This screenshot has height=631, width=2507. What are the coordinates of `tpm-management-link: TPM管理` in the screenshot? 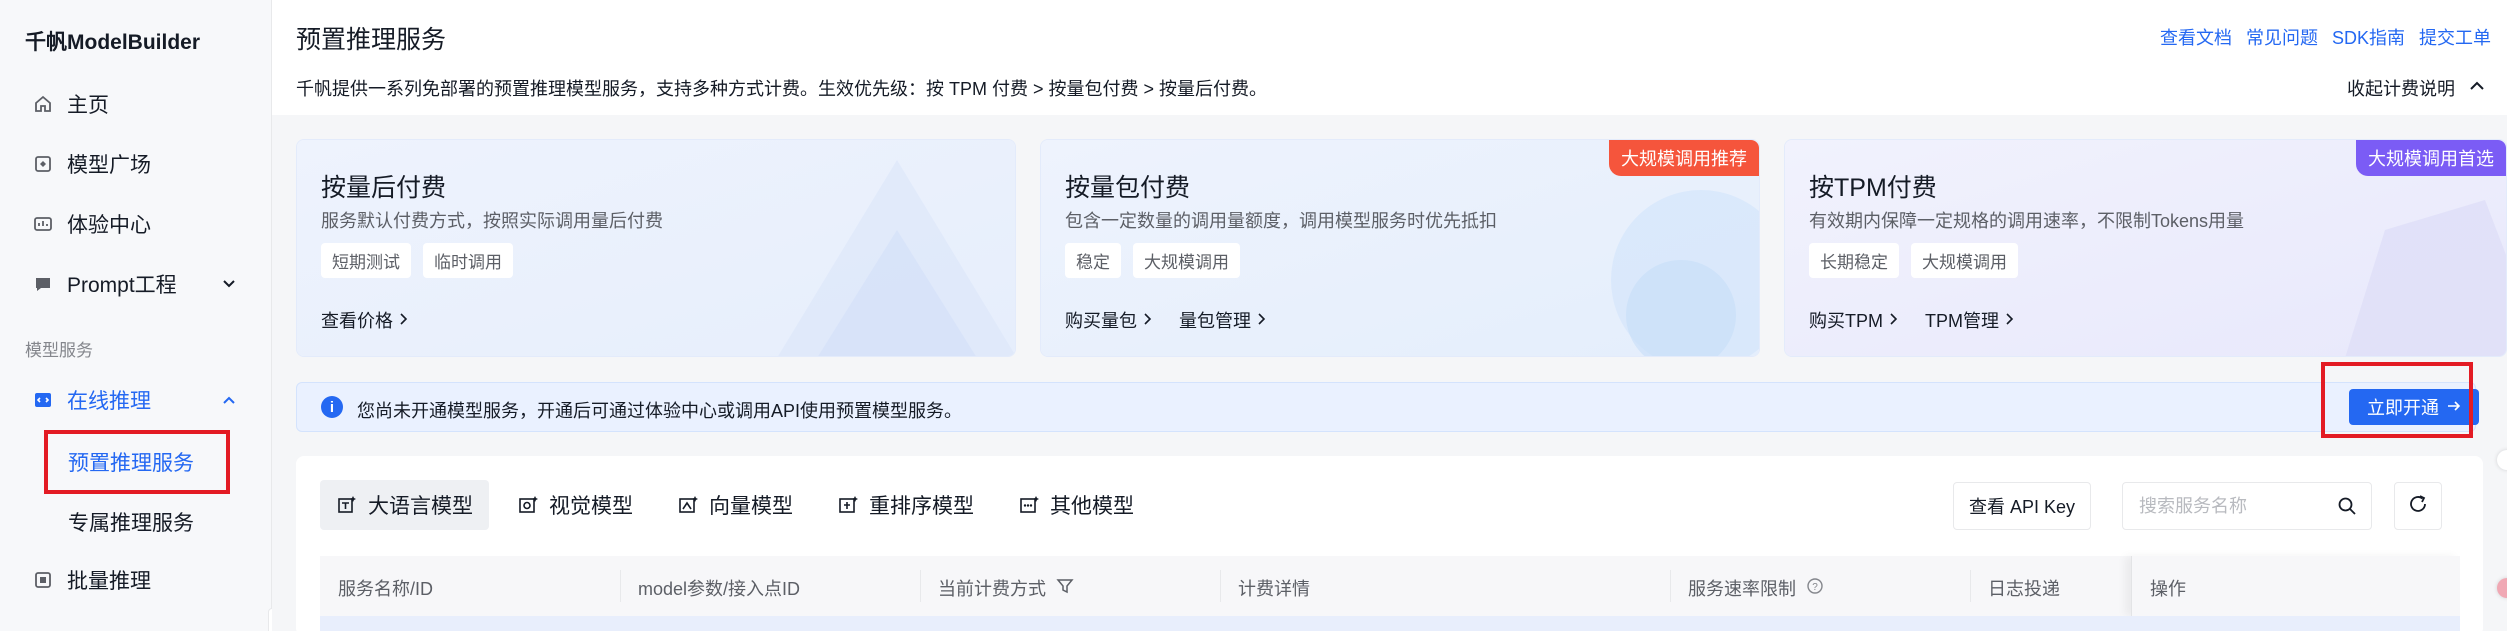 It's located at (1970, 320).